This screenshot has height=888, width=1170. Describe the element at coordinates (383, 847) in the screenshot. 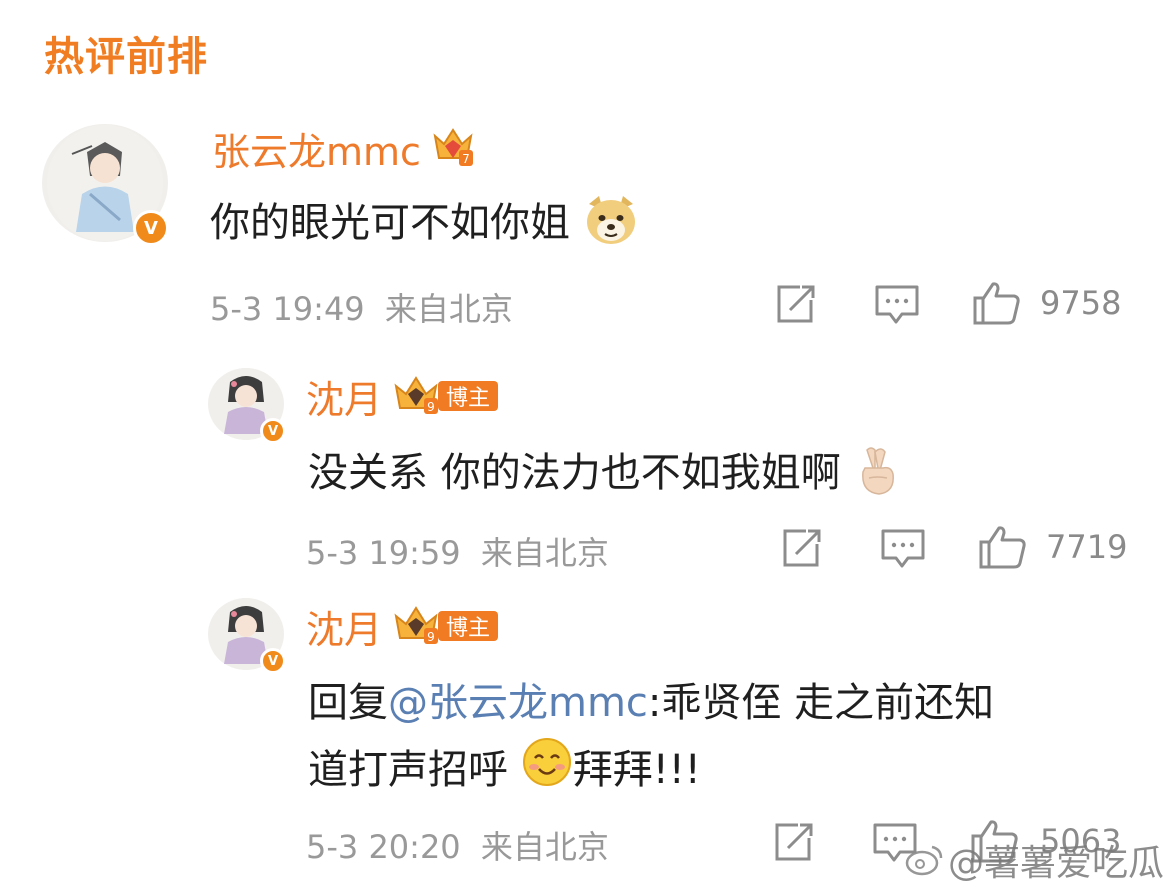

I see `comment-time: 5-3 20:20` at that location.